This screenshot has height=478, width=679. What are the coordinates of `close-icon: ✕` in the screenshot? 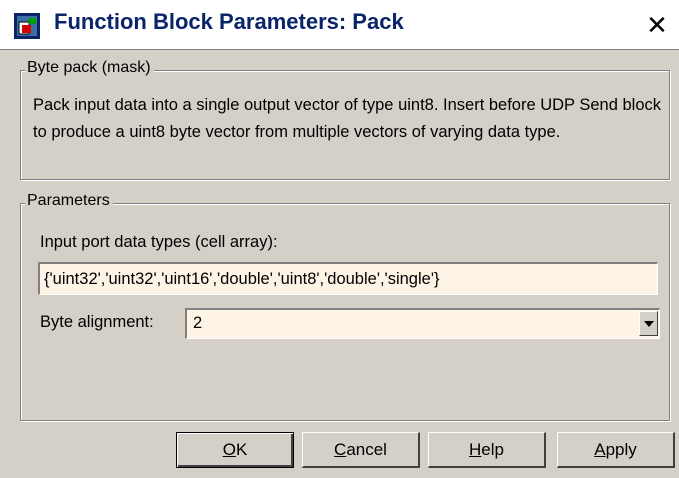 It's located at (657, 26).